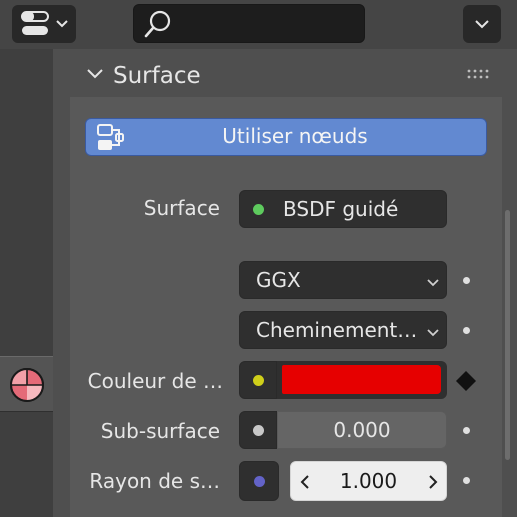  Describe the element at coordinates (479, 74) in the screenshot. I see `drag-handle-icon` at that location.